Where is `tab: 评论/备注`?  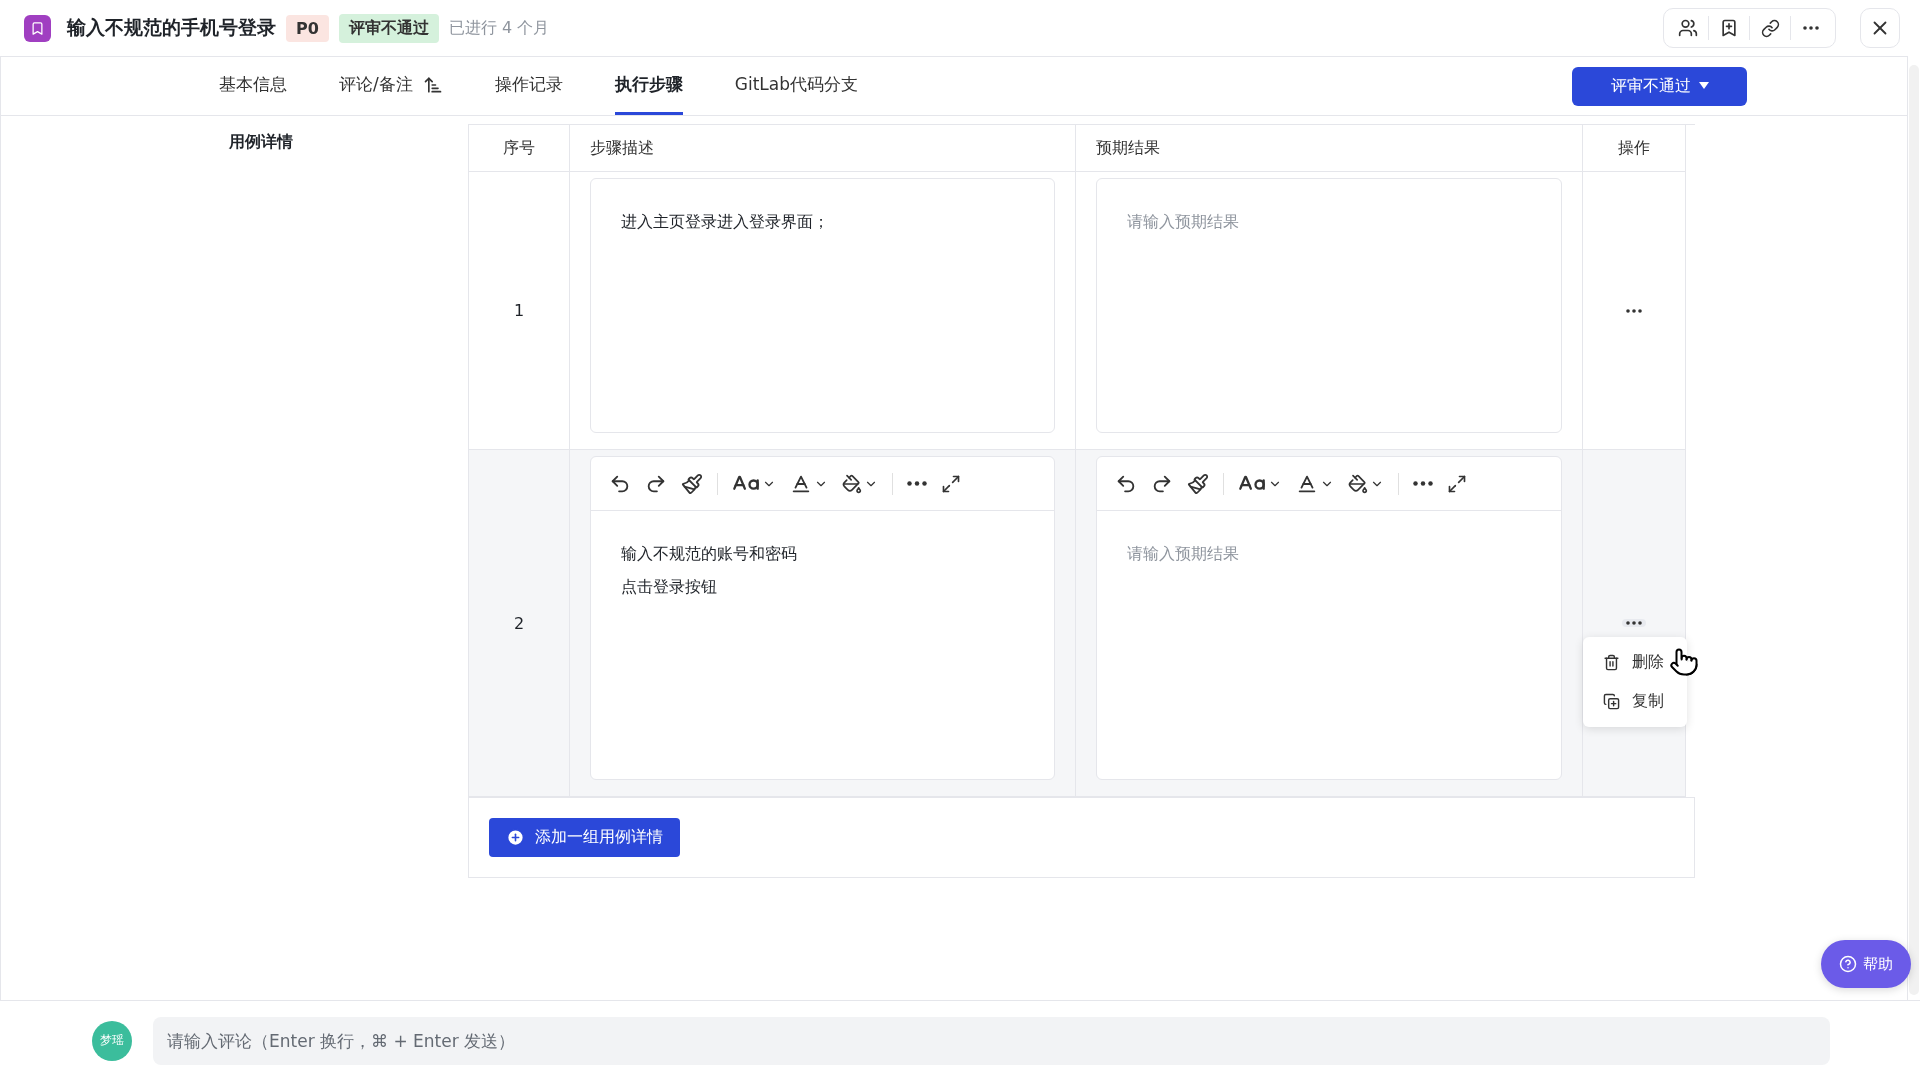
tab: 评论/备注 is located at coordinates (391, 86).